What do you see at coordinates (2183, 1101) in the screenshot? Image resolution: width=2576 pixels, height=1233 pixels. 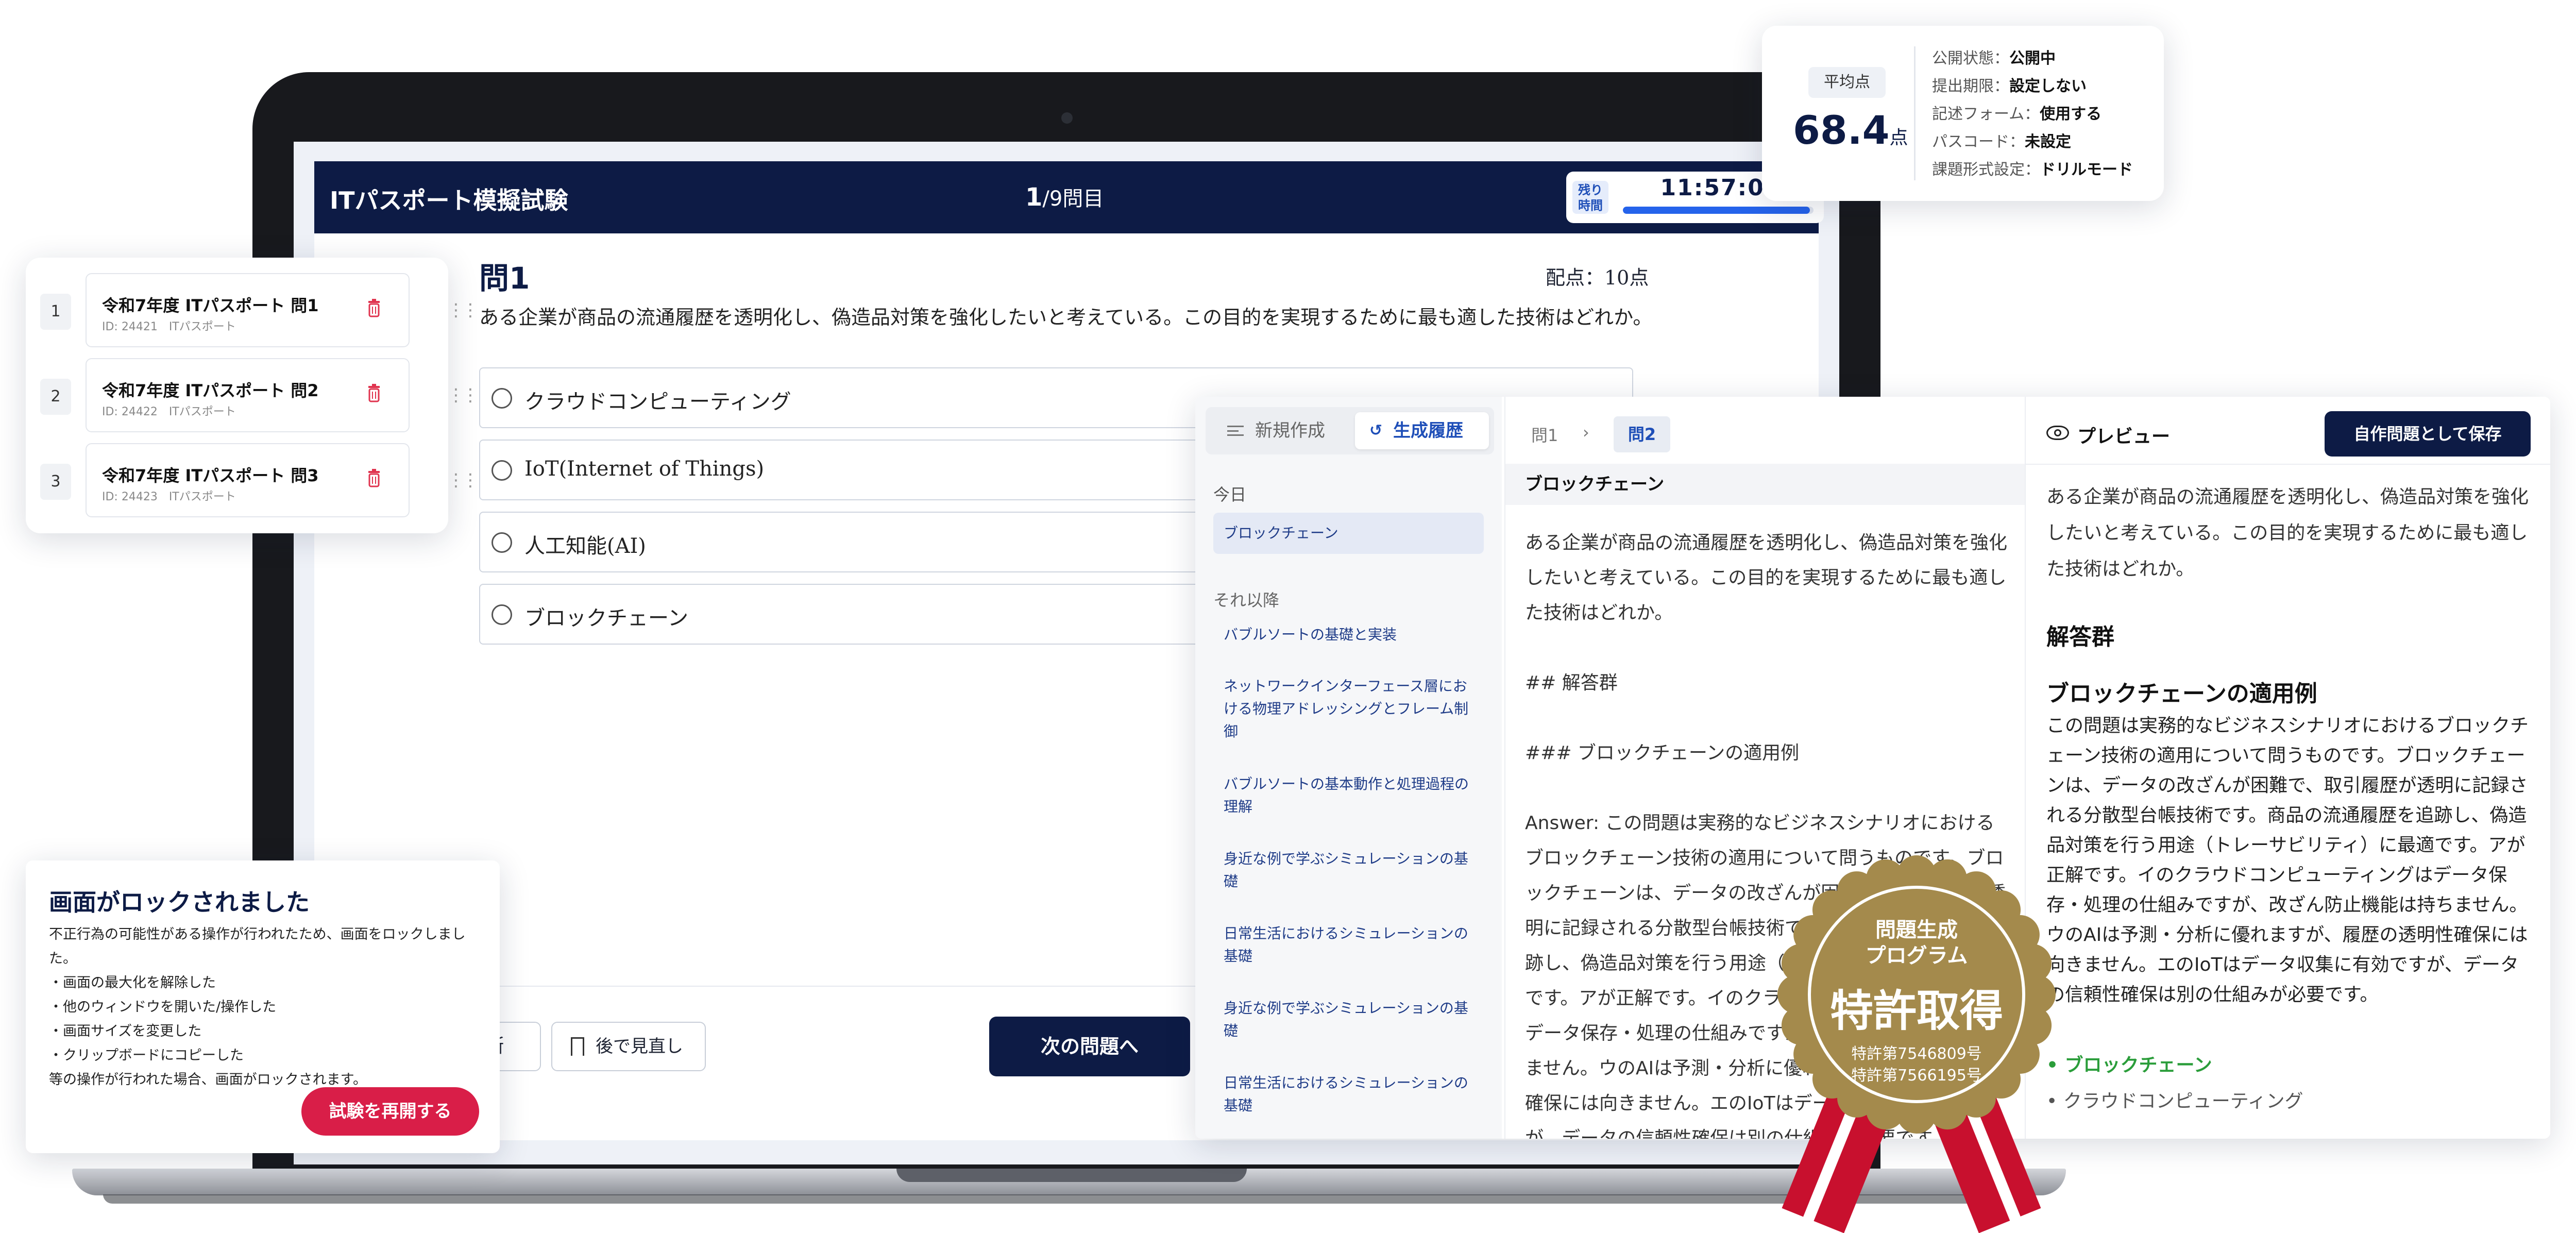 I see `choice-label: クラウドコンピューティング` at bounding box center [2183, 1101].